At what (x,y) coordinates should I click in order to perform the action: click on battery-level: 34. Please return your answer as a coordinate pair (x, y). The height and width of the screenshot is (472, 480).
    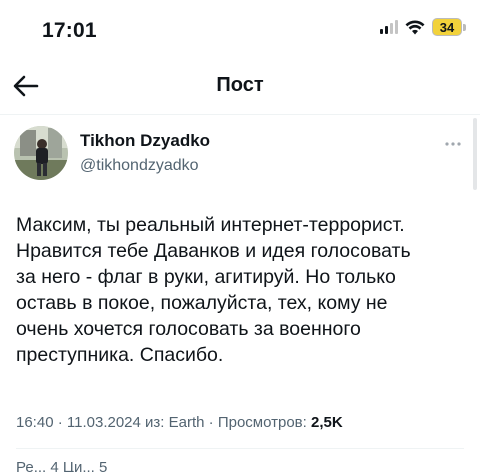
    Looking at the image, I should click on (447, 27).